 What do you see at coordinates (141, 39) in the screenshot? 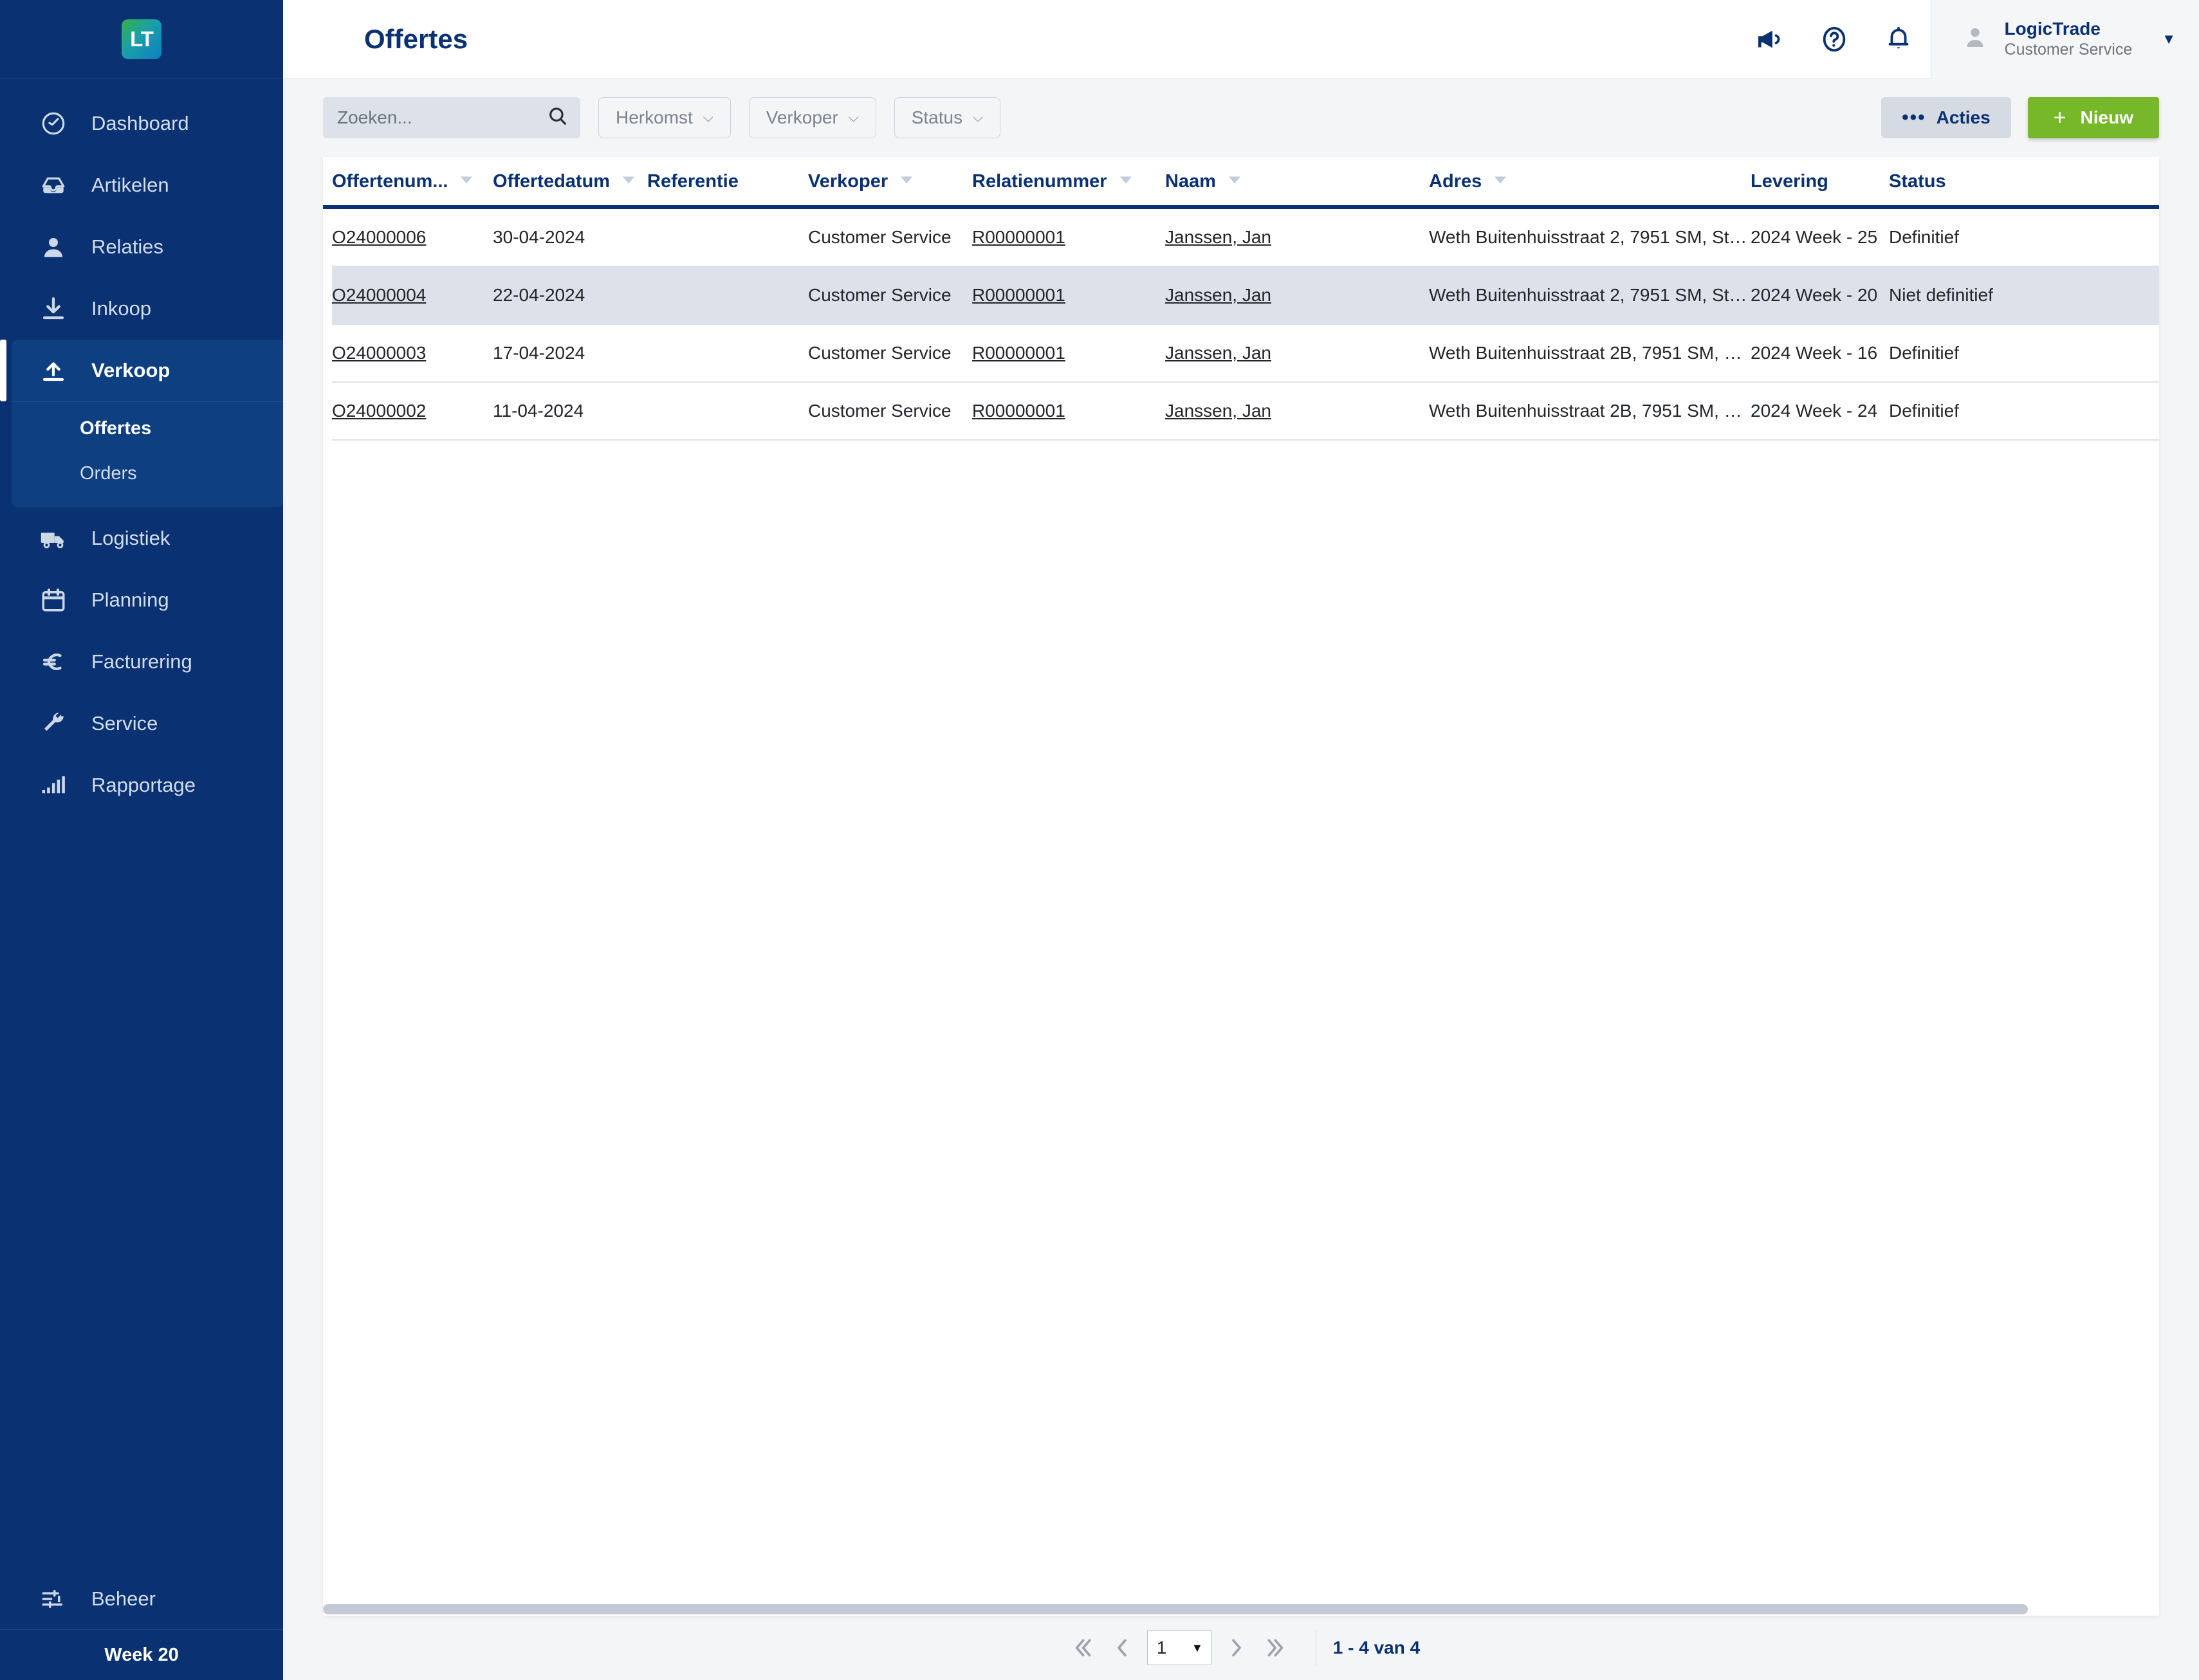
I see `logictrade-logo: LT` at bounding box center [141, 39].